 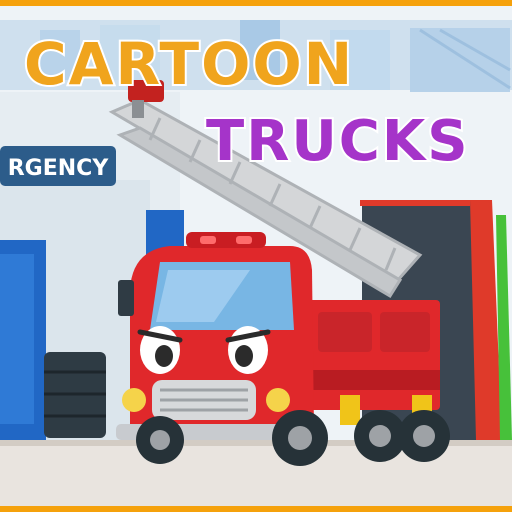 I want to click on siren-icon, so click(x=226, y=240).